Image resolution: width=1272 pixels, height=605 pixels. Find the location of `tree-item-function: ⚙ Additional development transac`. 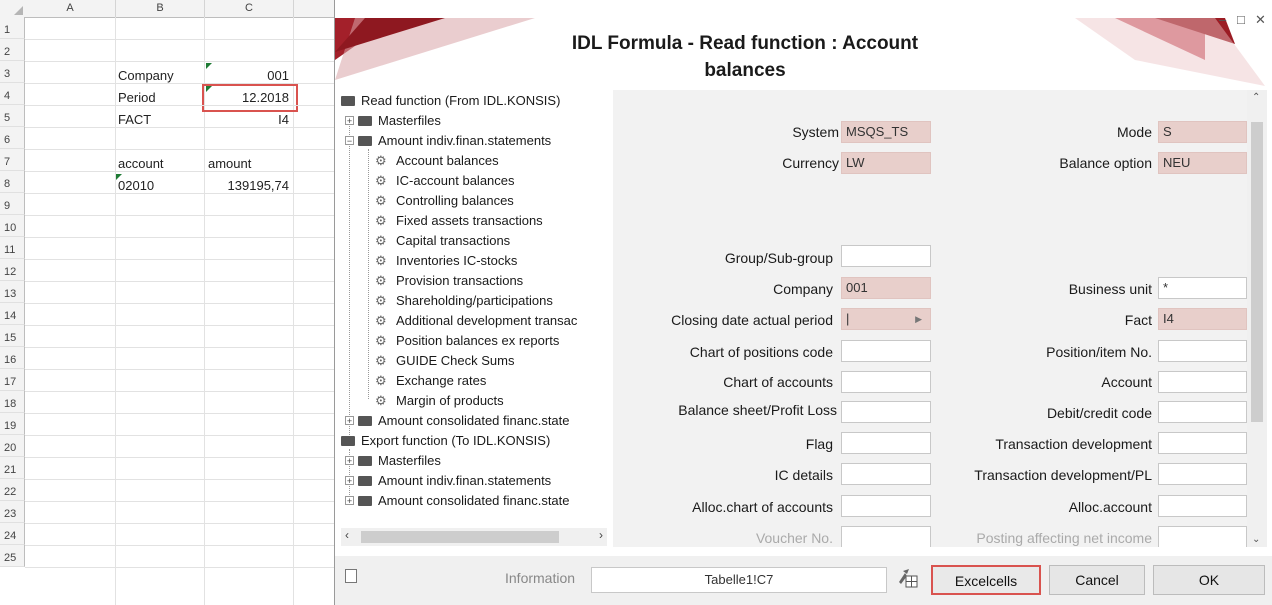

tree-item-function: ⚙ Additional development transac is located at coordinates (476, 321).